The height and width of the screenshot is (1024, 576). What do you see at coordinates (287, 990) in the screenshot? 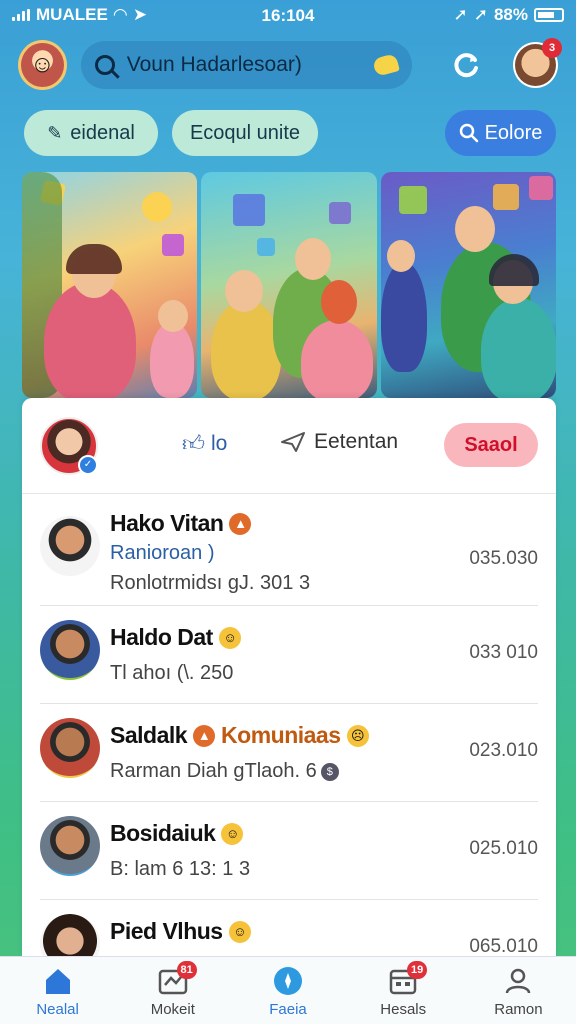
I see `nav-item-feed: Faeia` at bounding box center [287, 990].